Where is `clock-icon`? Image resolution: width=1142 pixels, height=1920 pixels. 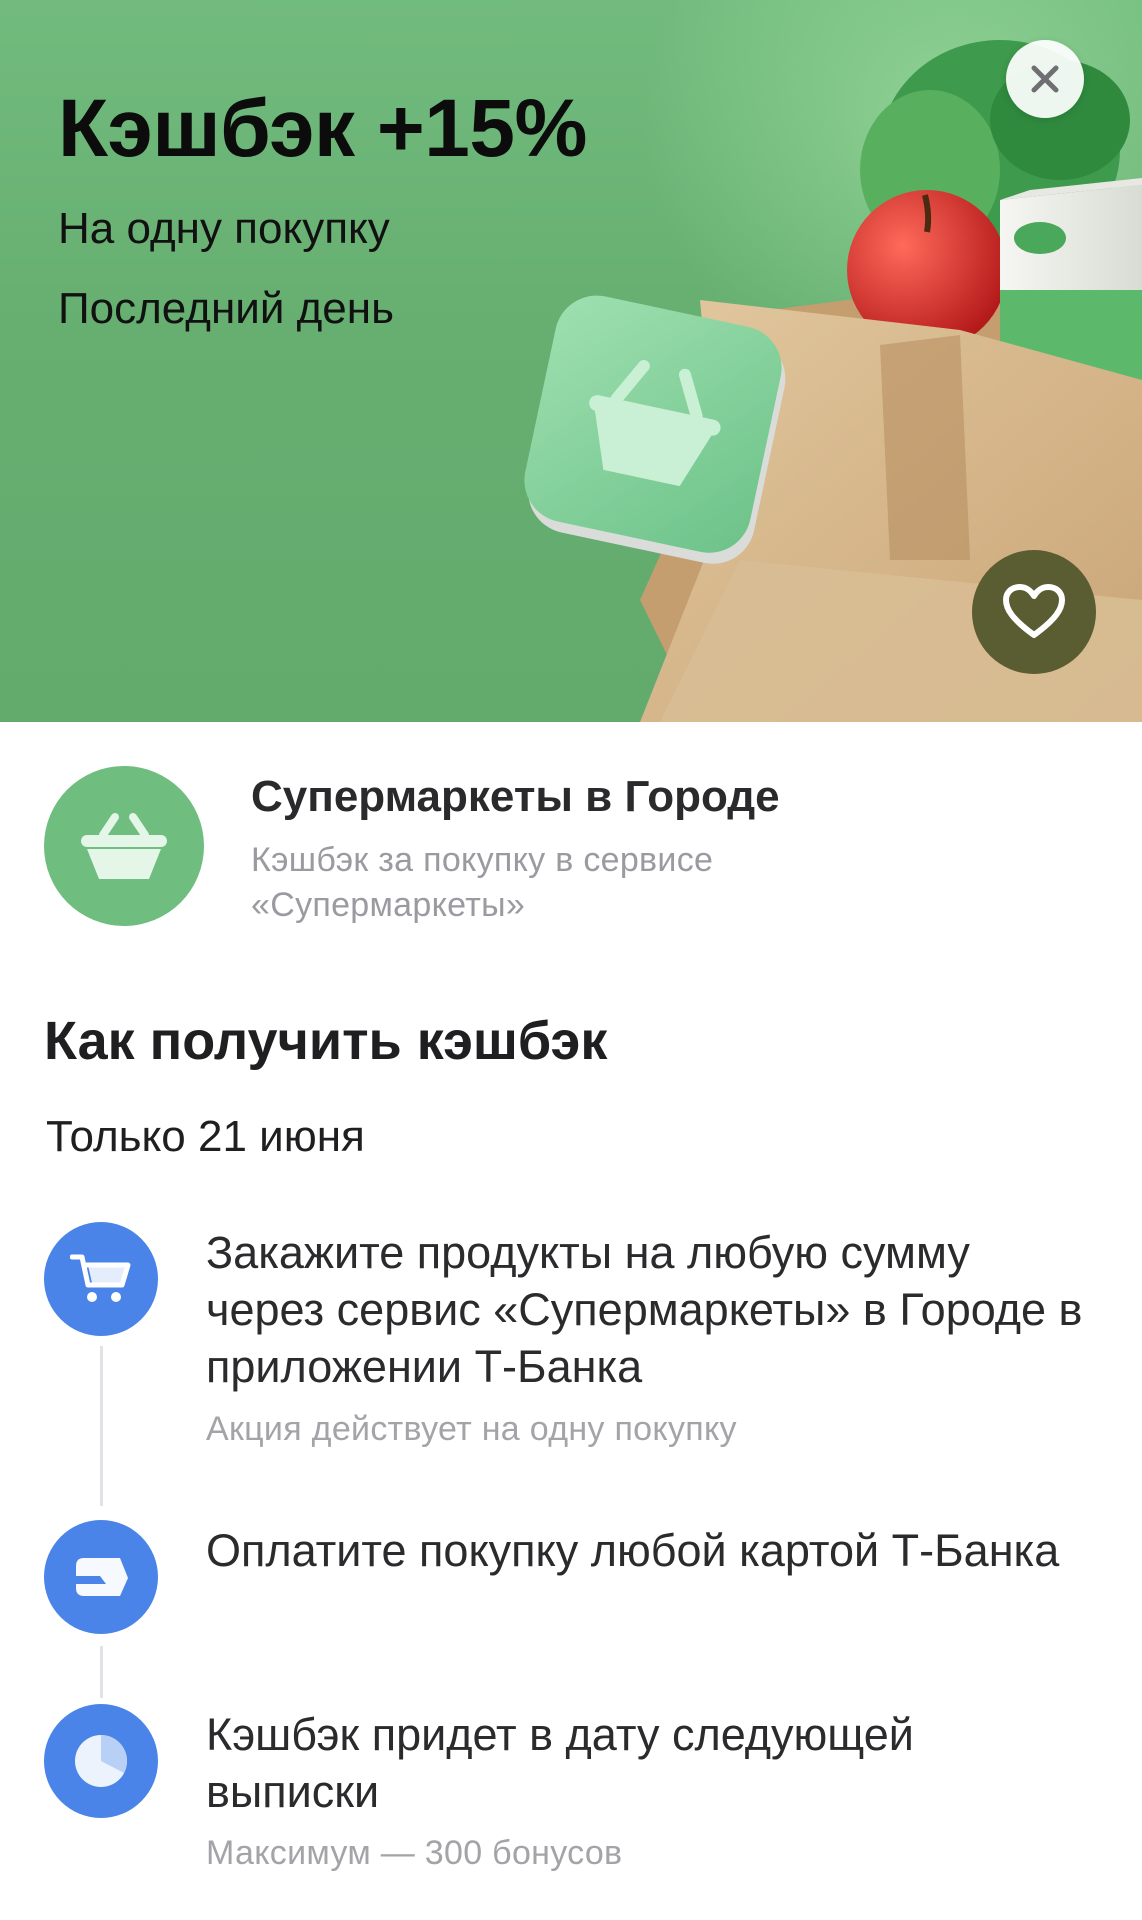 clock-icon is located at coordinates (101, 1761).